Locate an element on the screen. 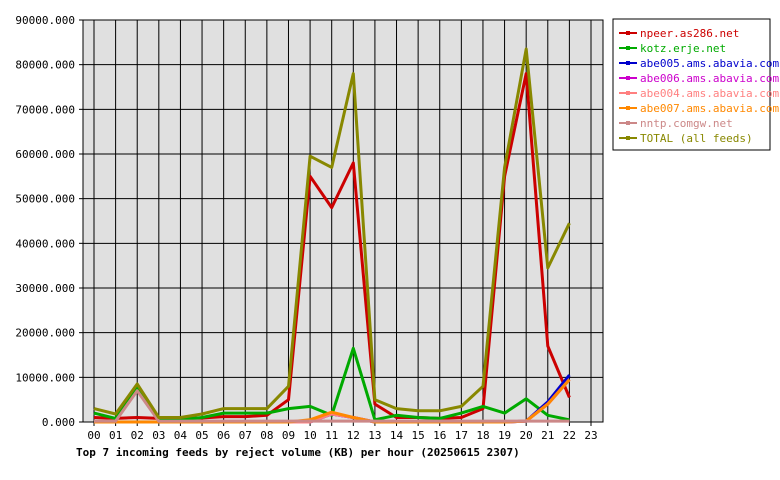 The image size is (780, 480). x-tick-label: 10 is located at coordinates (309, 435).